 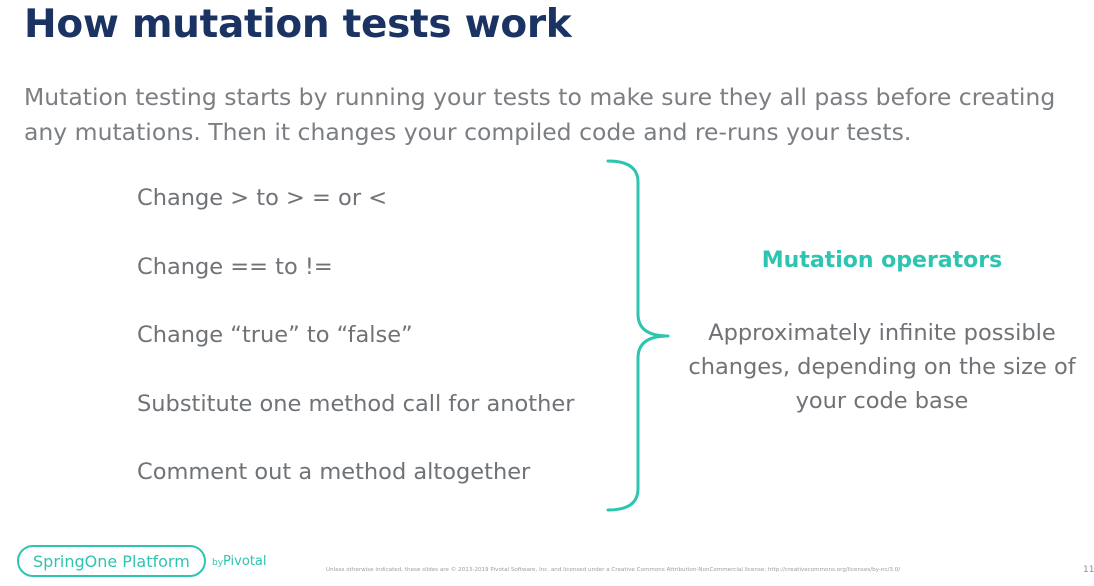 I want to click on operator-item: Substitute one method call for another, so click(x=356, y=404).